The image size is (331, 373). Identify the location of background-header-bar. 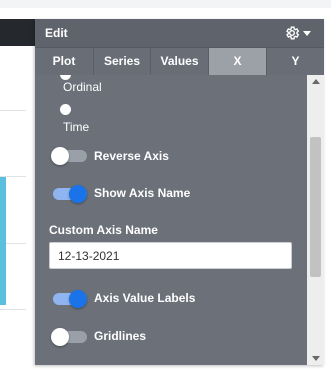
(18, 32).